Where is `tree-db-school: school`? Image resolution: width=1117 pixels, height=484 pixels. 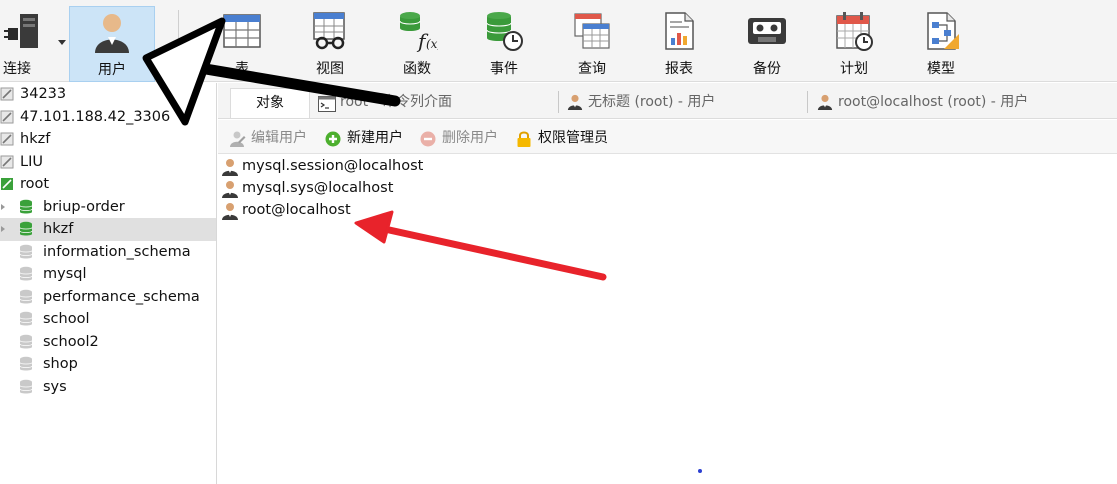 tree-db-school: school is located at coordinates (108, 319).